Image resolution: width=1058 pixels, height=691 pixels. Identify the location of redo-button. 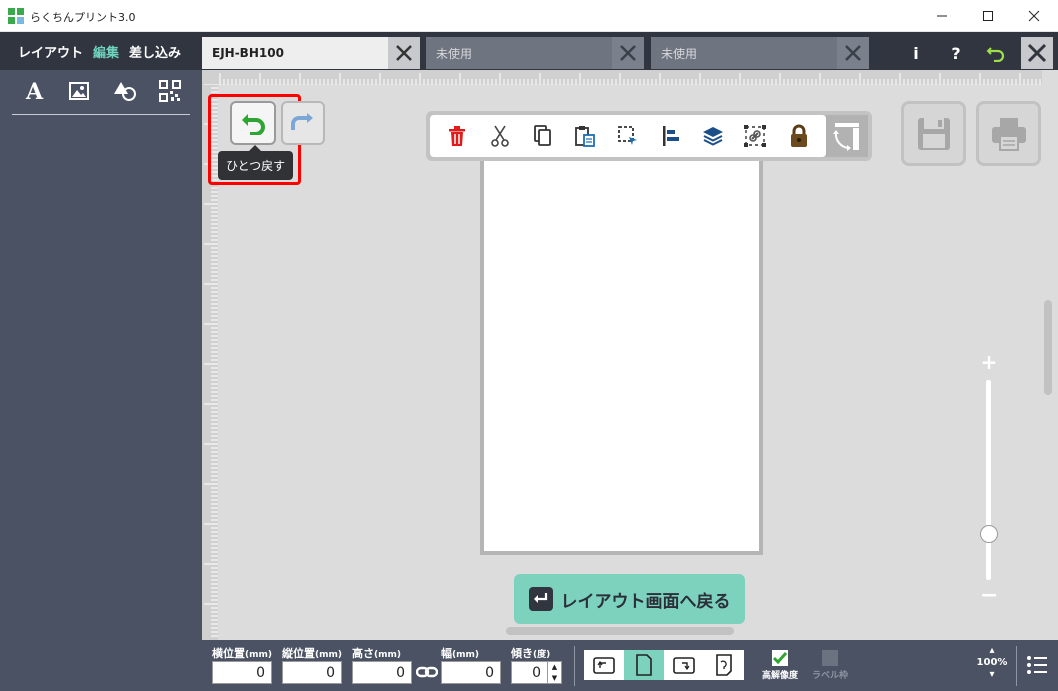
(303, 123).